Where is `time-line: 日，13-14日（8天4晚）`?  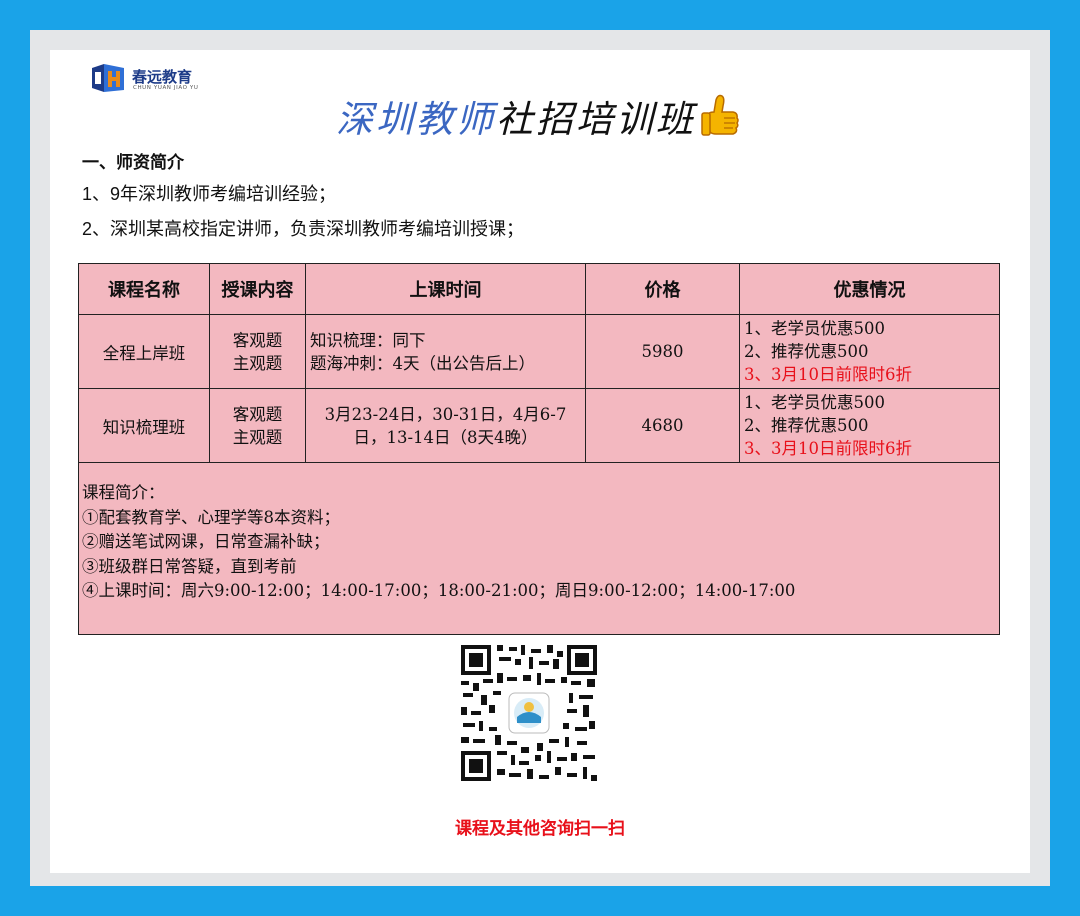
time-line: 日，13-14日（8天4晚） is located at coordinates (445, 437).